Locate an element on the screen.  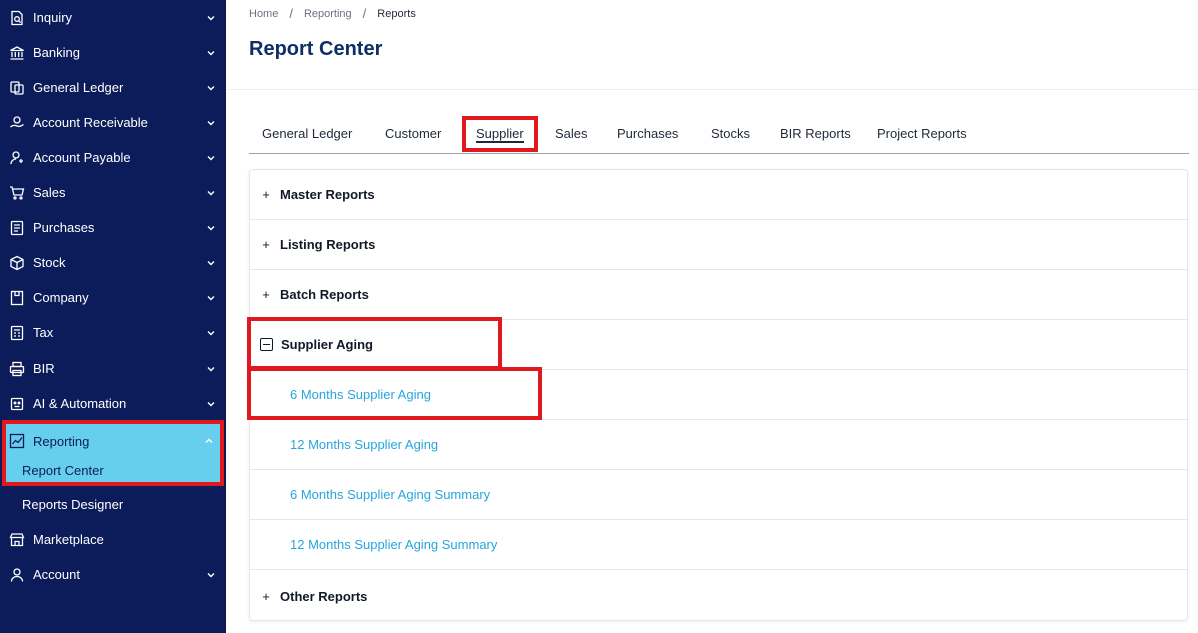
sidebar-item-tax: Tax is located at coordinates (113, 332).